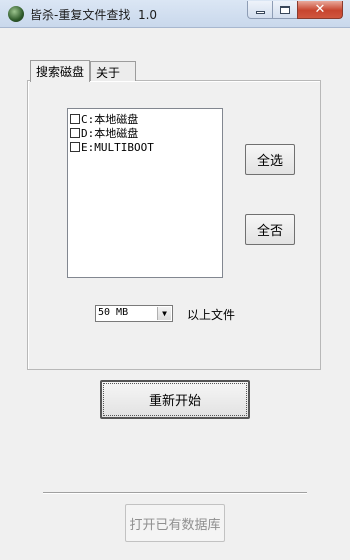  I want to click on minimize-button, so click(260, 10).